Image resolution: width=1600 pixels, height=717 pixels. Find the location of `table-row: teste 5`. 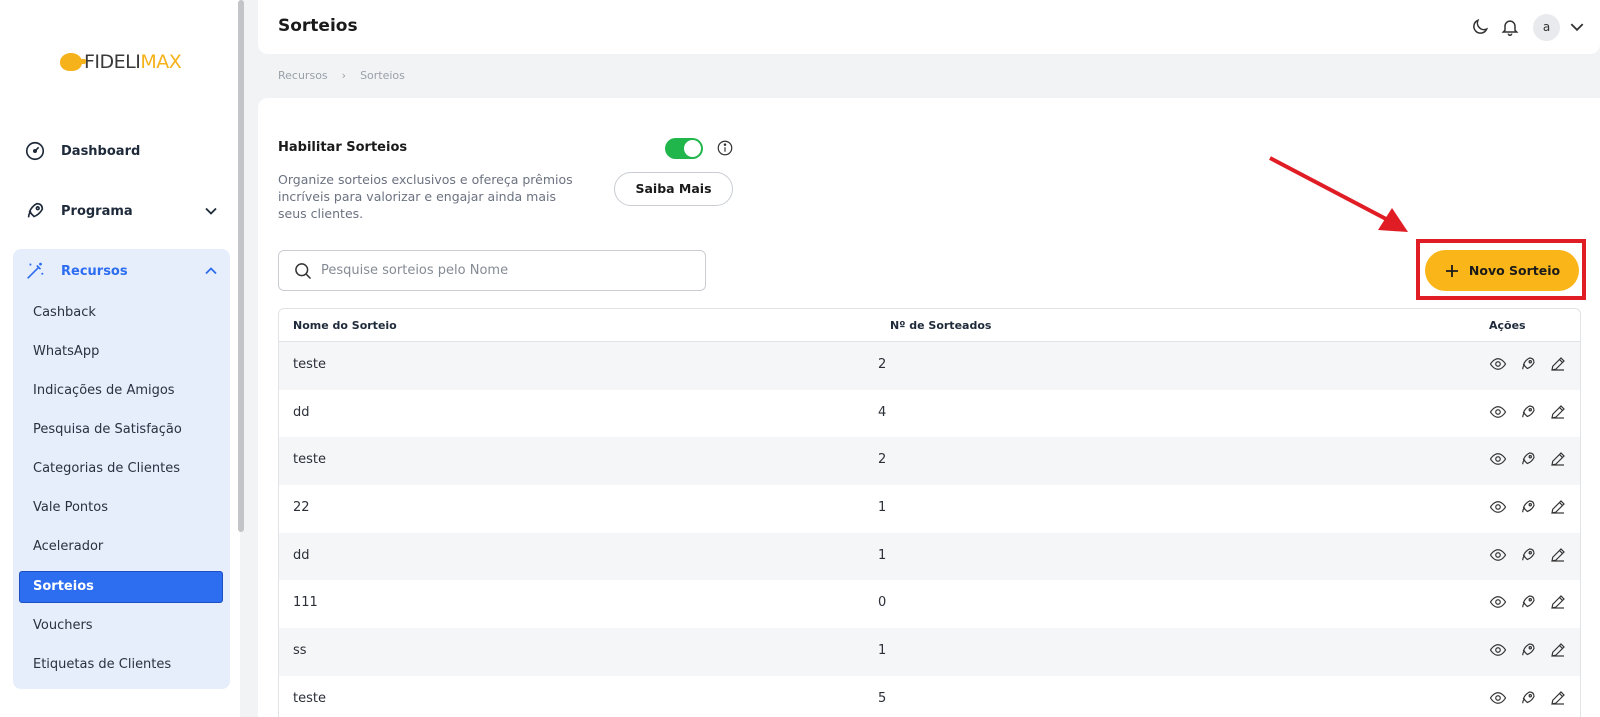

table-row: teste 5 is located at coordinates (929, 696).